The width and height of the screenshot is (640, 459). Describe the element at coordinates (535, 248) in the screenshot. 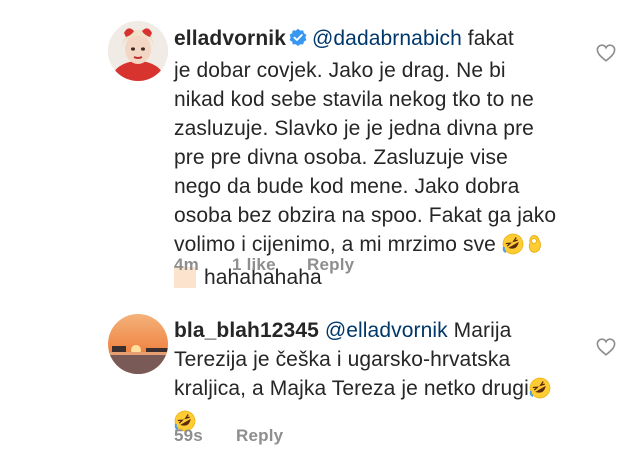

I see `ok-hand-emoji-icon` at that location.